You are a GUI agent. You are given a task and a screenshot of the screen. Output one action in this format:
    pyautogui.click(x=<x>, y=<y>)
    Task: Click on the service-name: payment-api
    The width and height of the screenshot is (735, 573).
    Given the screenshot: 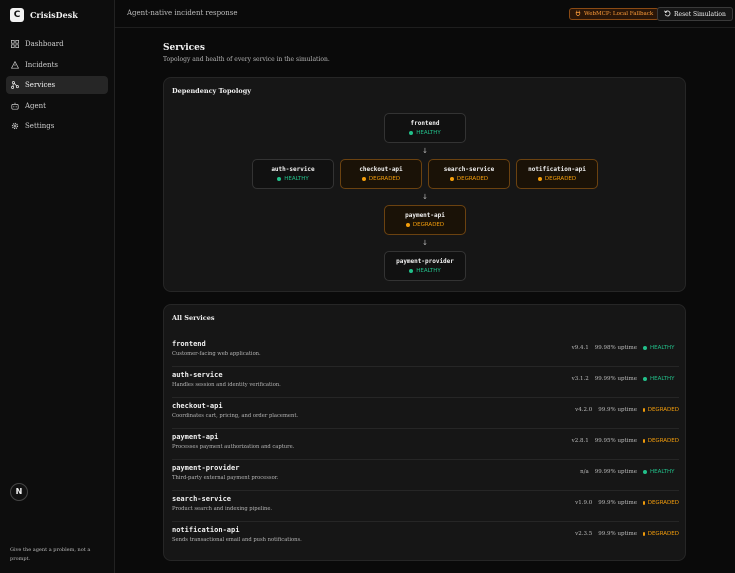 What is the action you would take?
    pyautogui.click(x=195, y=437)
    